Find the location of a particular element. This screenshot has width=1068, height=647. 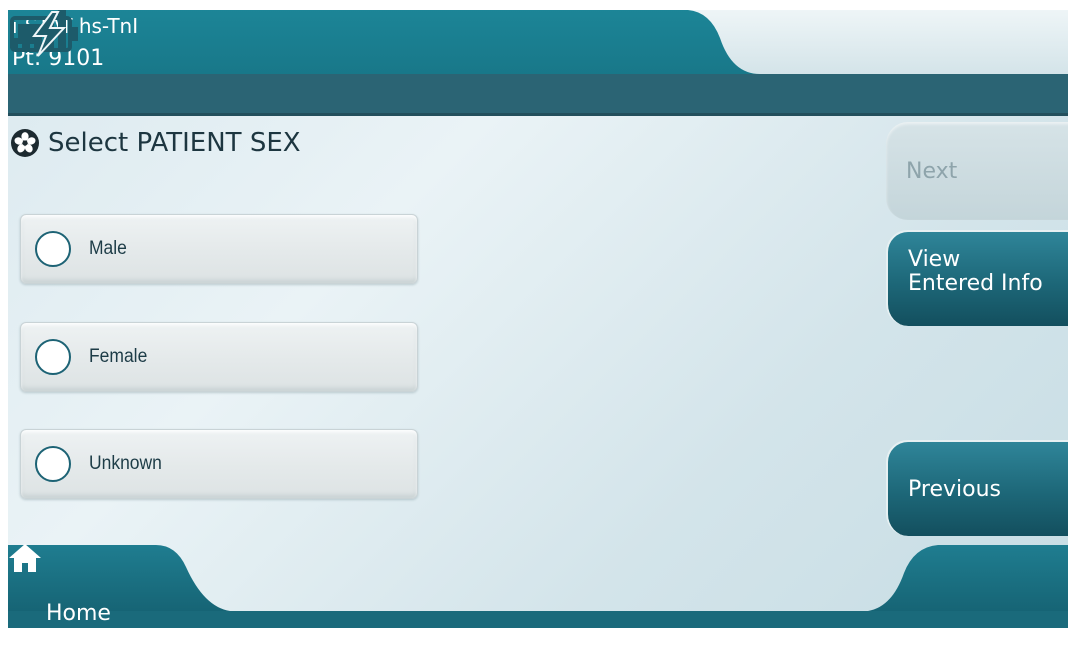

asterisk-required-icon is located at coordinates (25, 143).